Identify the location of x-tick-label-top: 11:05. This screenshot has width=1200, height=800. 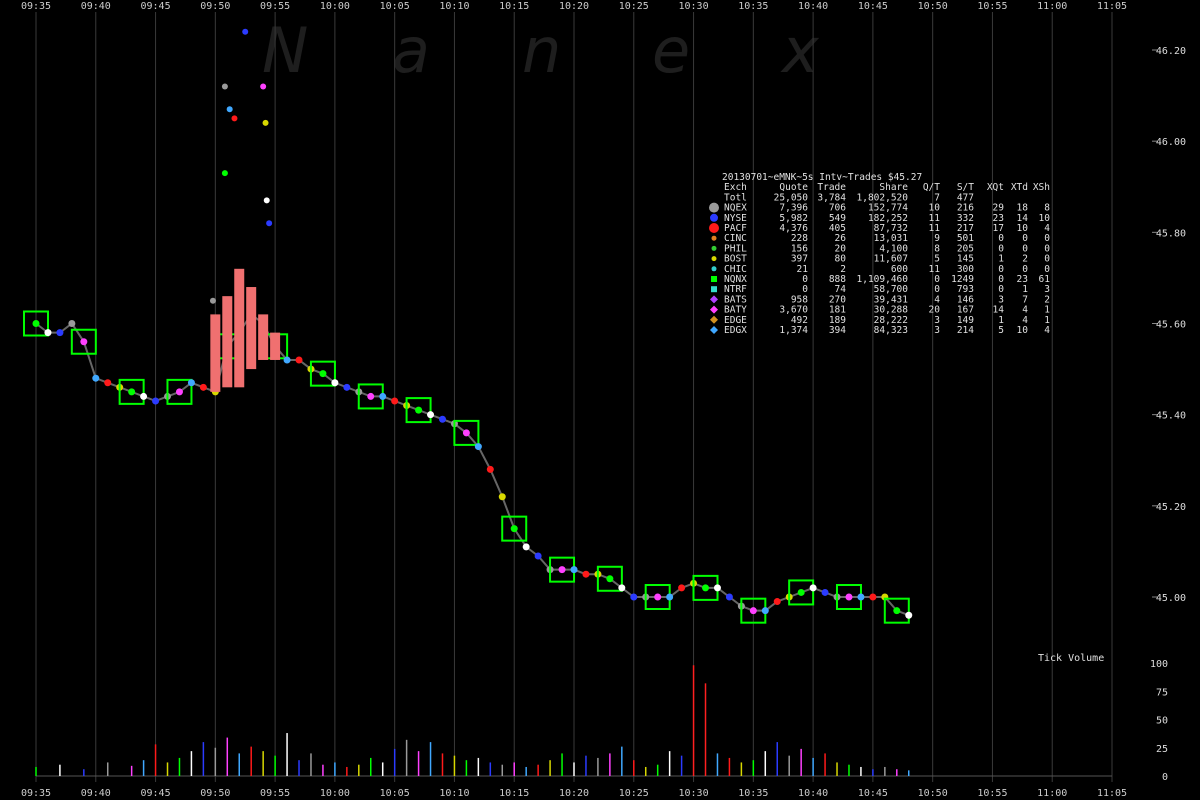
(1112, 6).